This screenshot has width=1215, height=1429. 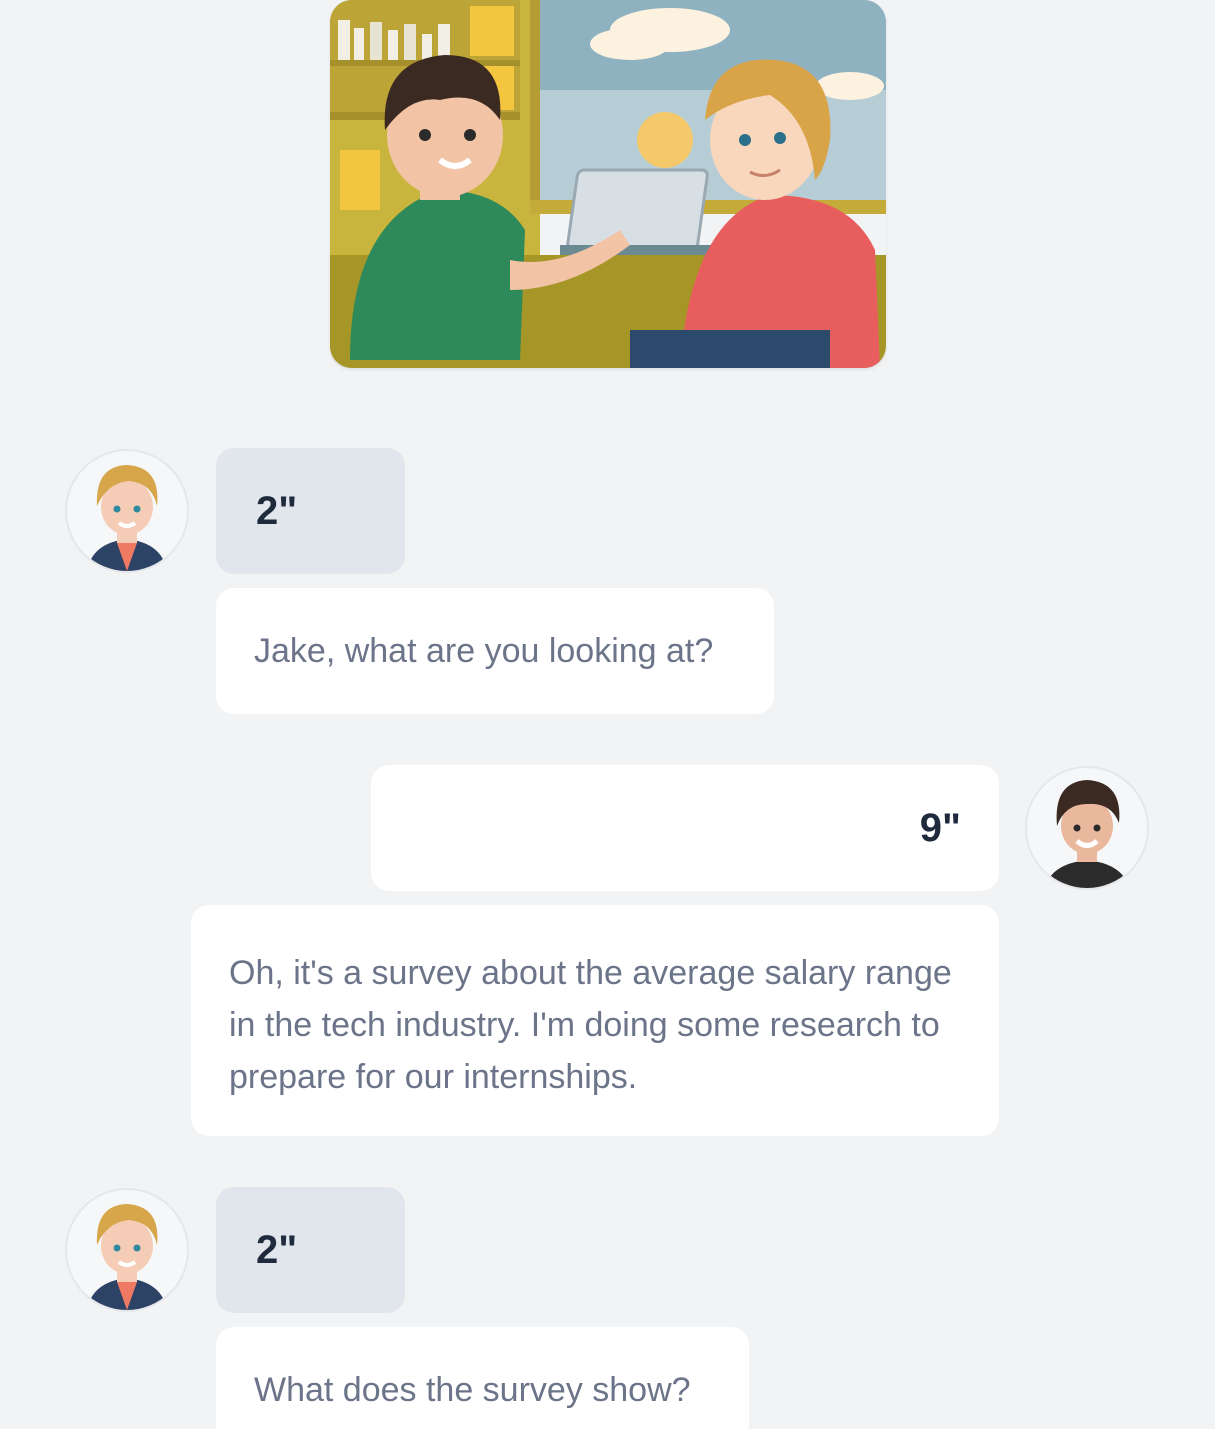 What do you see at coordinates (1087, 828) in the screenshot?
I see `dark-haired-student-avatar` at bounding box center [1087, 828].